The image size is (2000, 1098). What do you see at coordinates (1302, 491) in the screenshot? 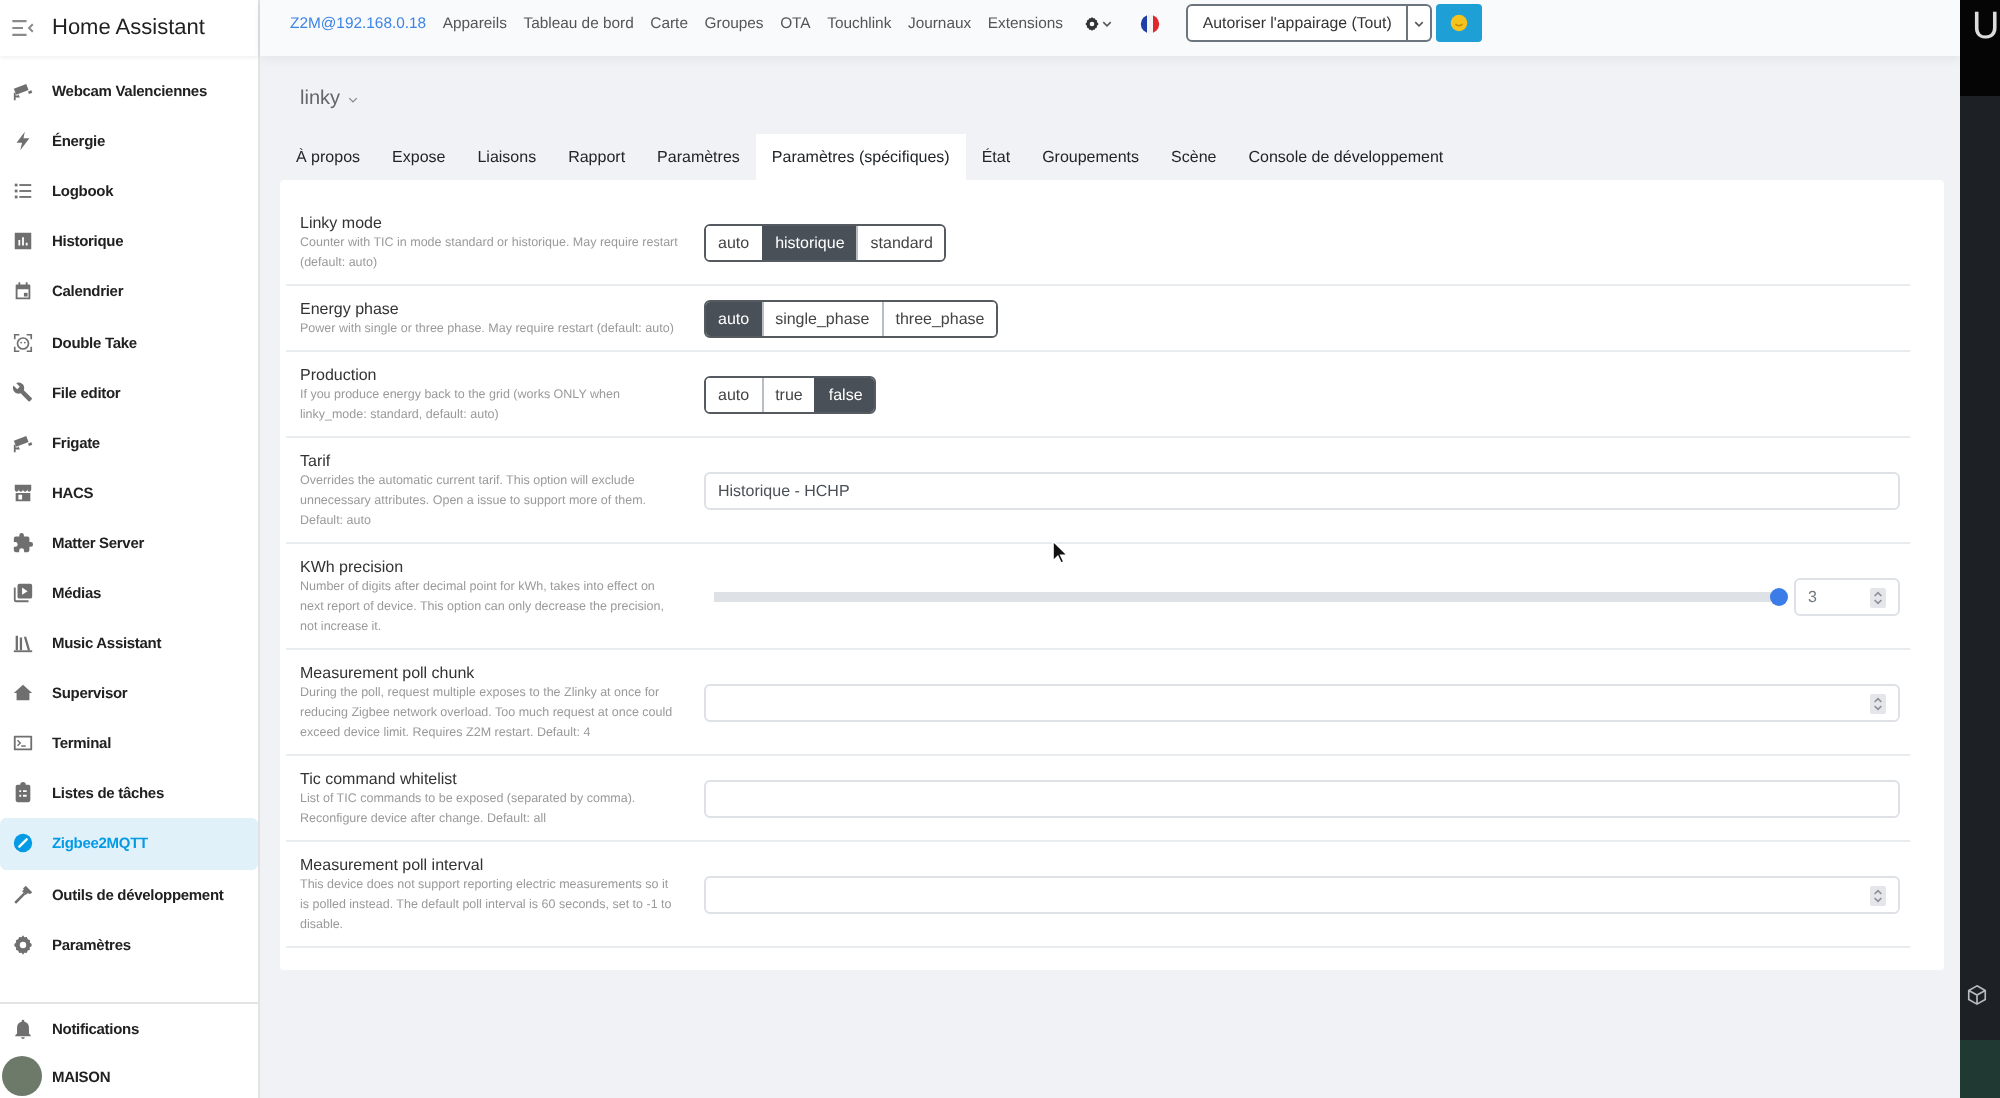
I see `text-field: Historique - HCHP` at bounding box center [1302, 491].